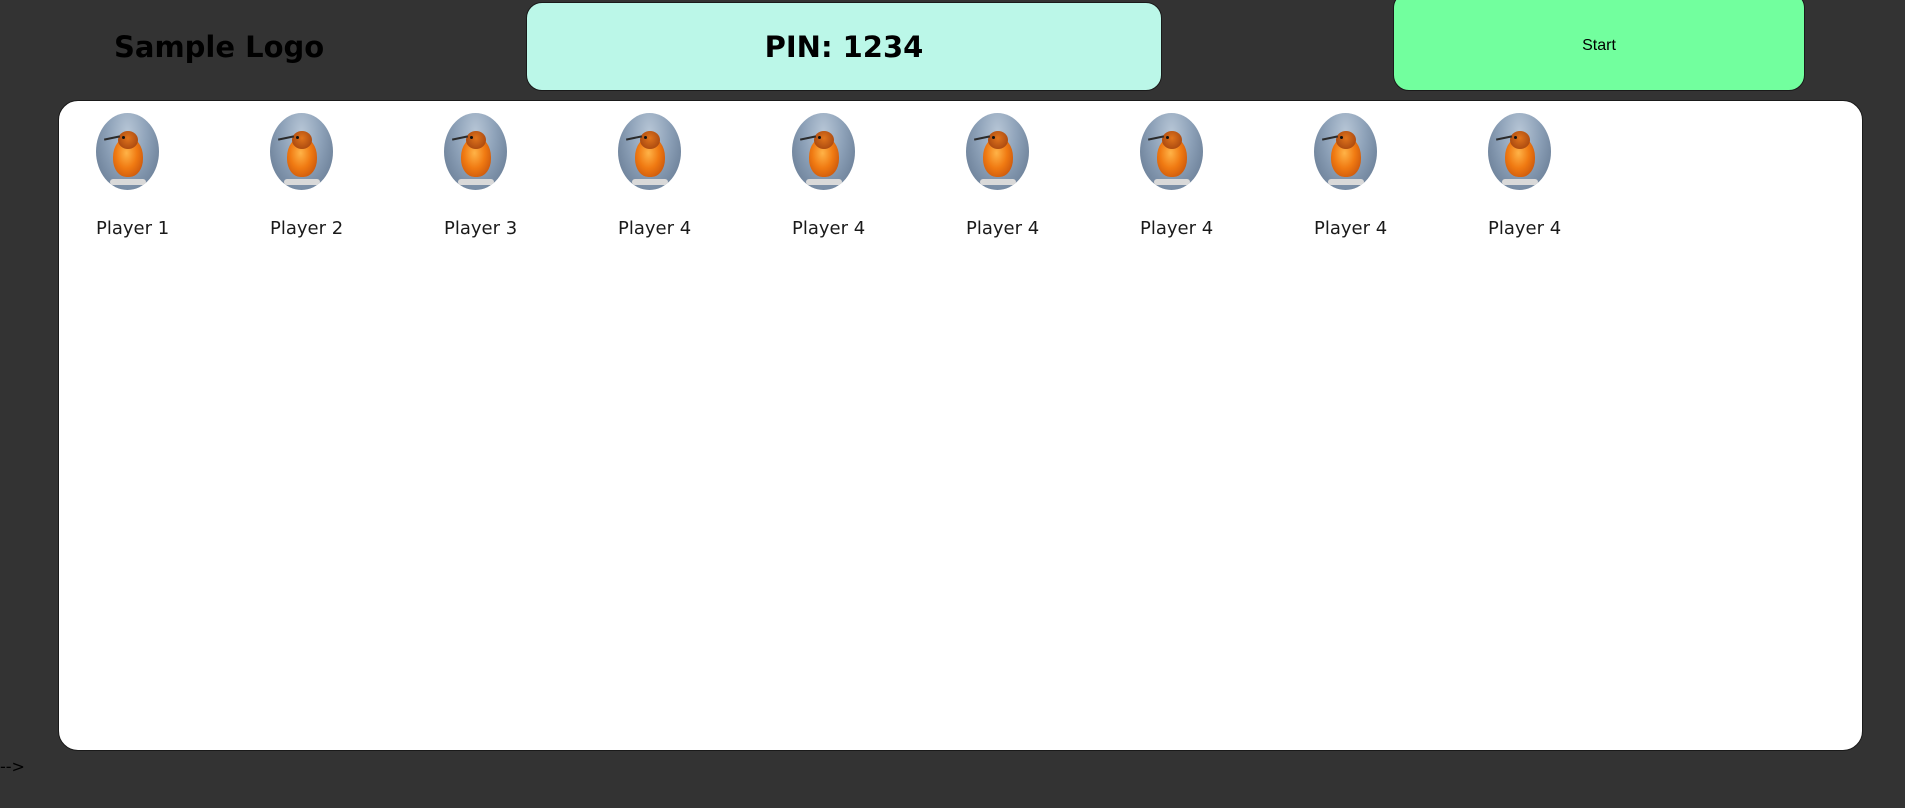 The image size is (1905, 808). Describe the element at coordinates (481, 228) in the screenshot. I see `player-name: Player 3` at that location.